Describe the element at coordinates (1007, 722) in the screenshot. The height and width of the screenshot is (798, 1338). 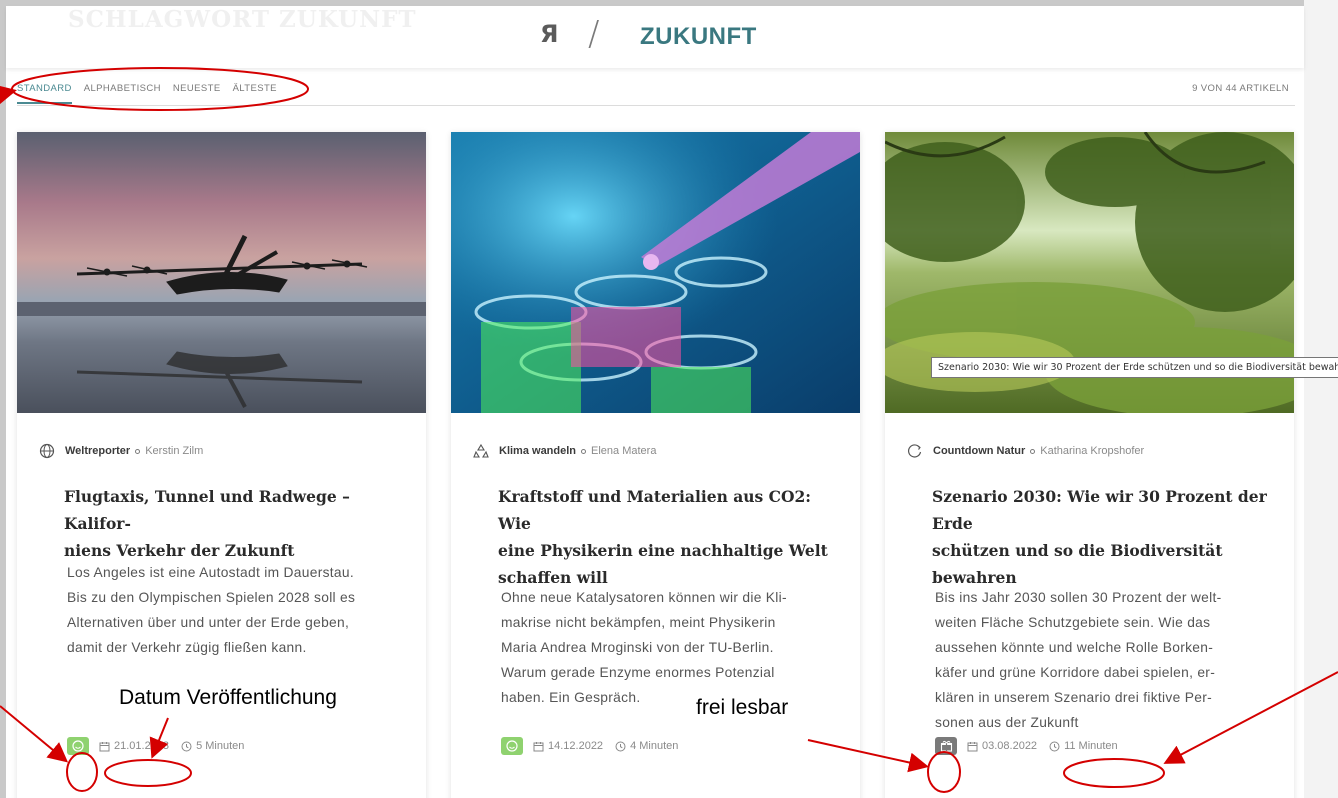
I see `teaser-line: sonen aus der Zukunft` at that location.